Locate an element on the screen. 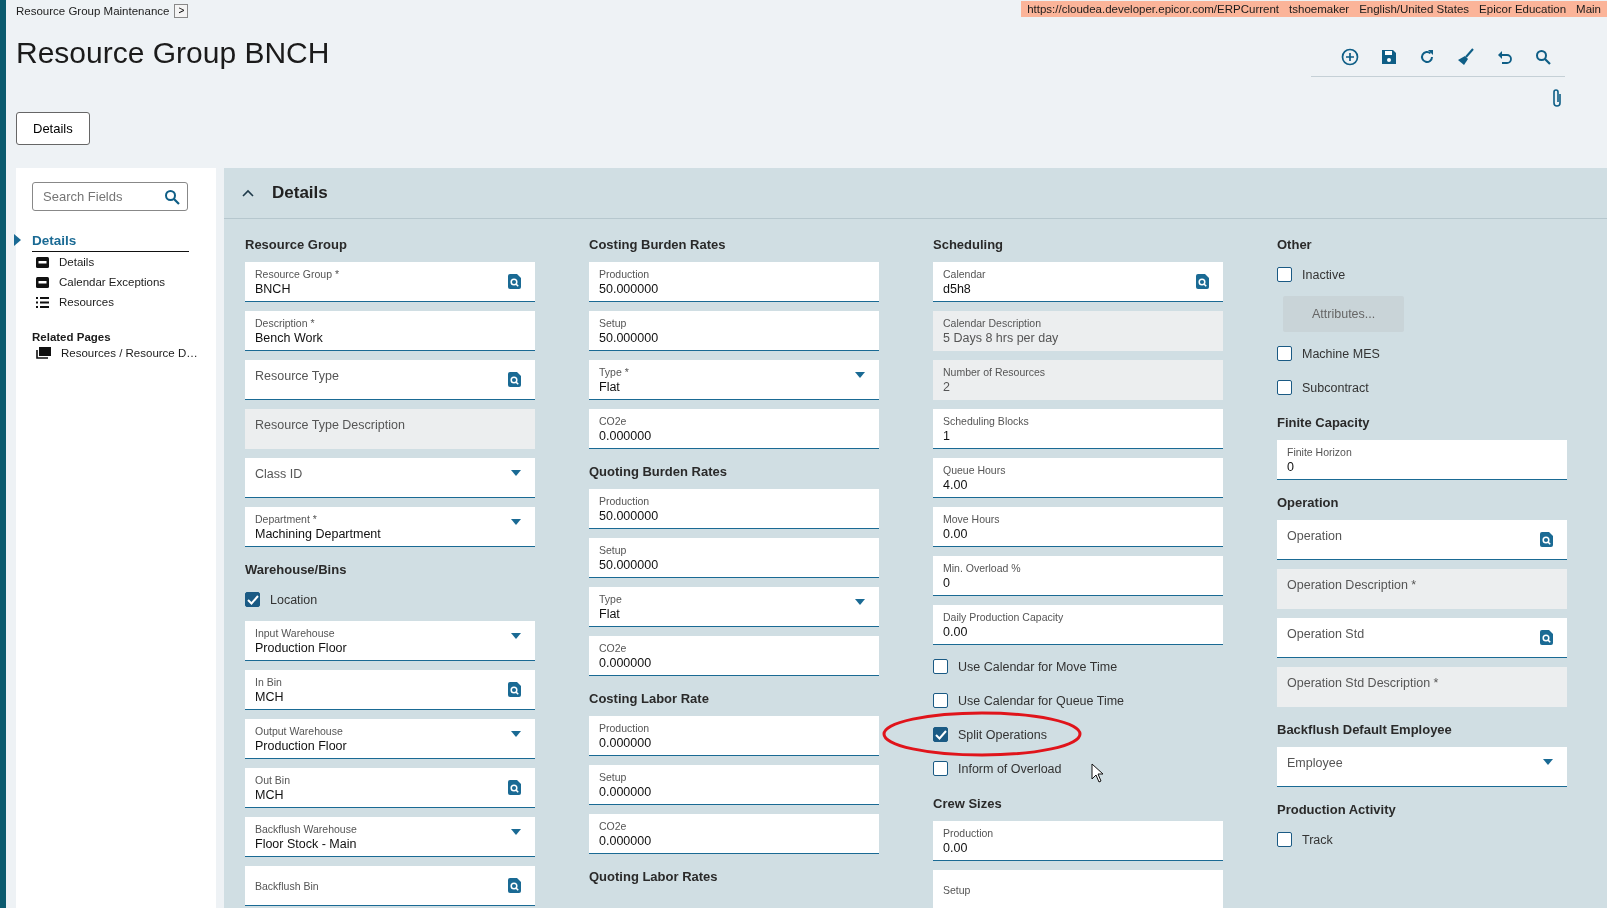 Image resolution: width=1607 pixels, height=908 pixels. dropdown-field: Class ID is located at coordinates (390, 478).